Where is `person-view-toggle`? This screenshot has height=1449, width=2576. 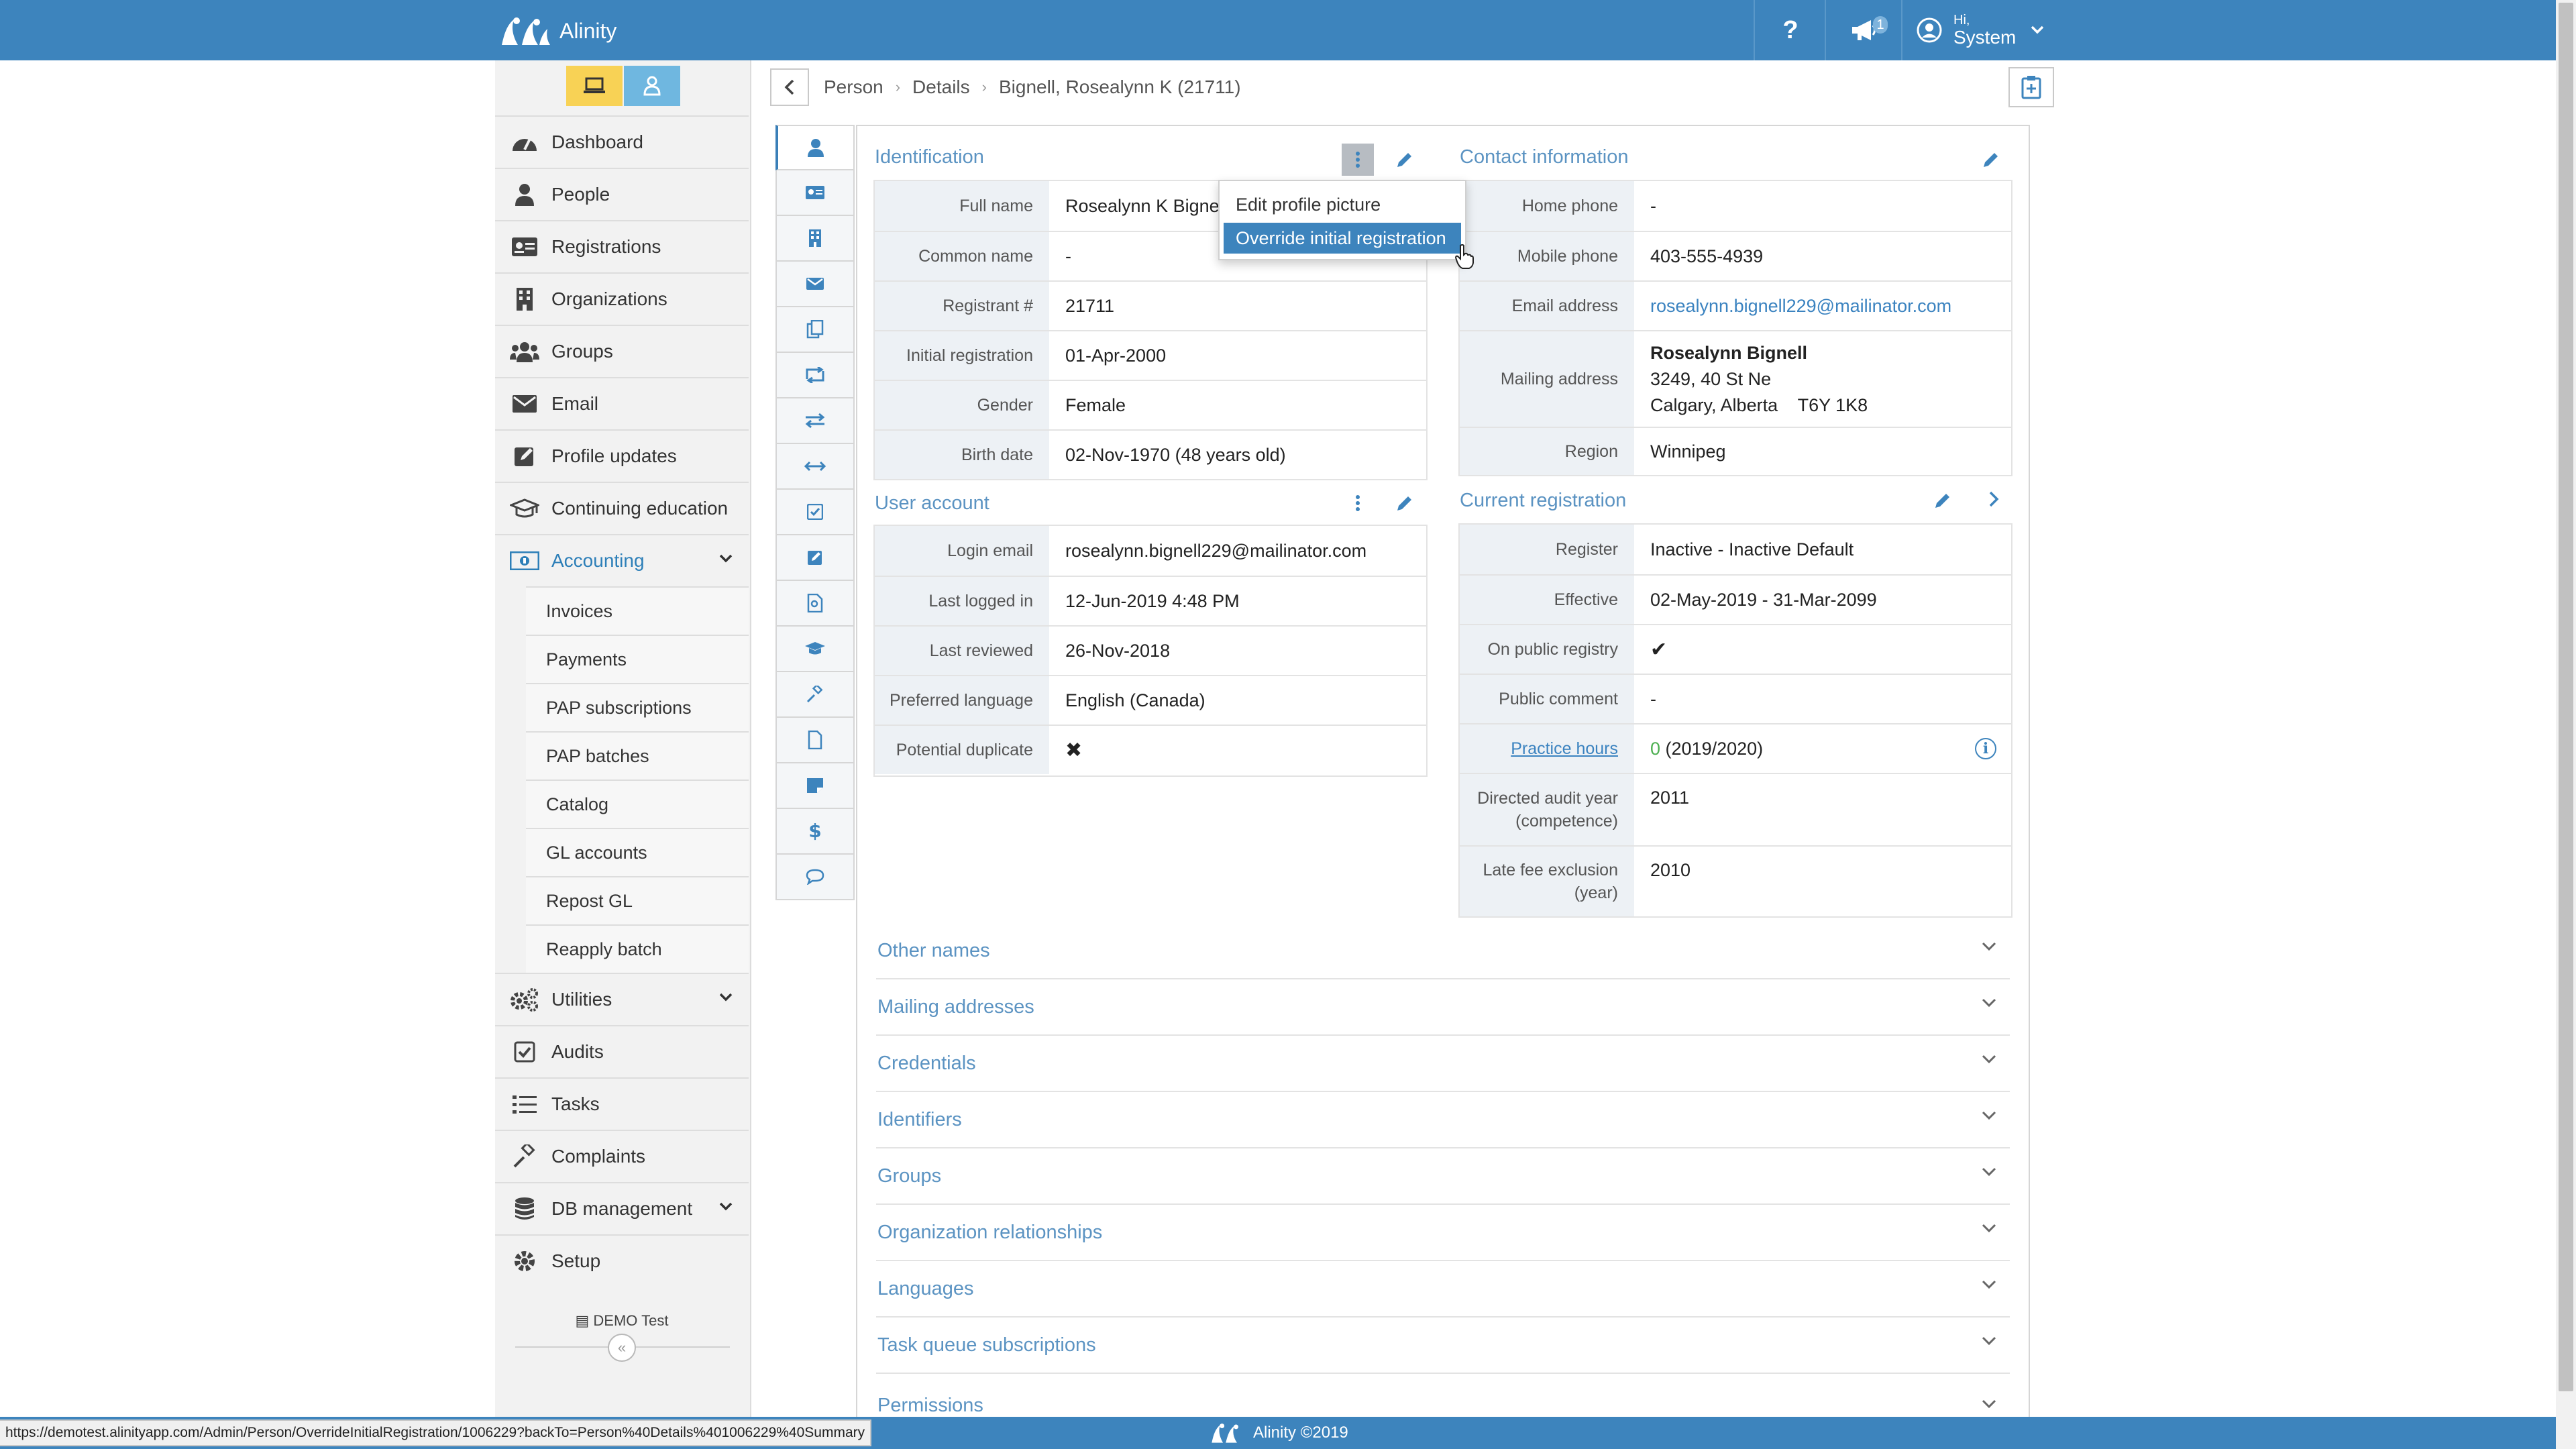 person-view-toggle is located at coordinates (652, 86).